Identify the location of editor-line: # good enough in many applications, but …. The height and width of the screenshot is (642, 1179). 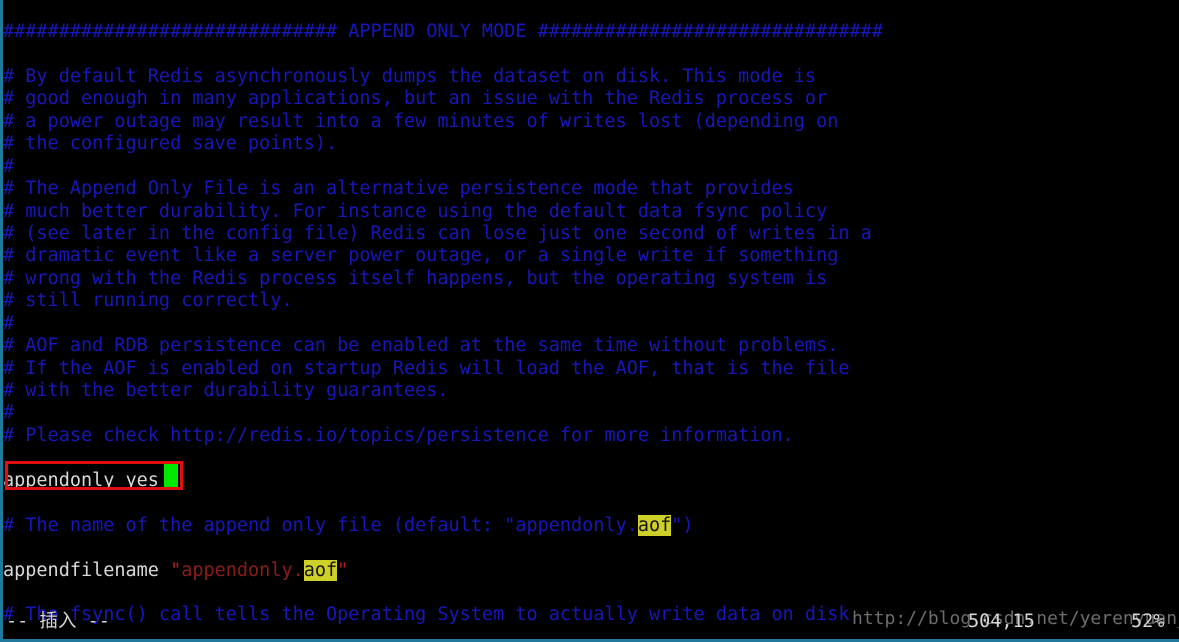
(591, 99).